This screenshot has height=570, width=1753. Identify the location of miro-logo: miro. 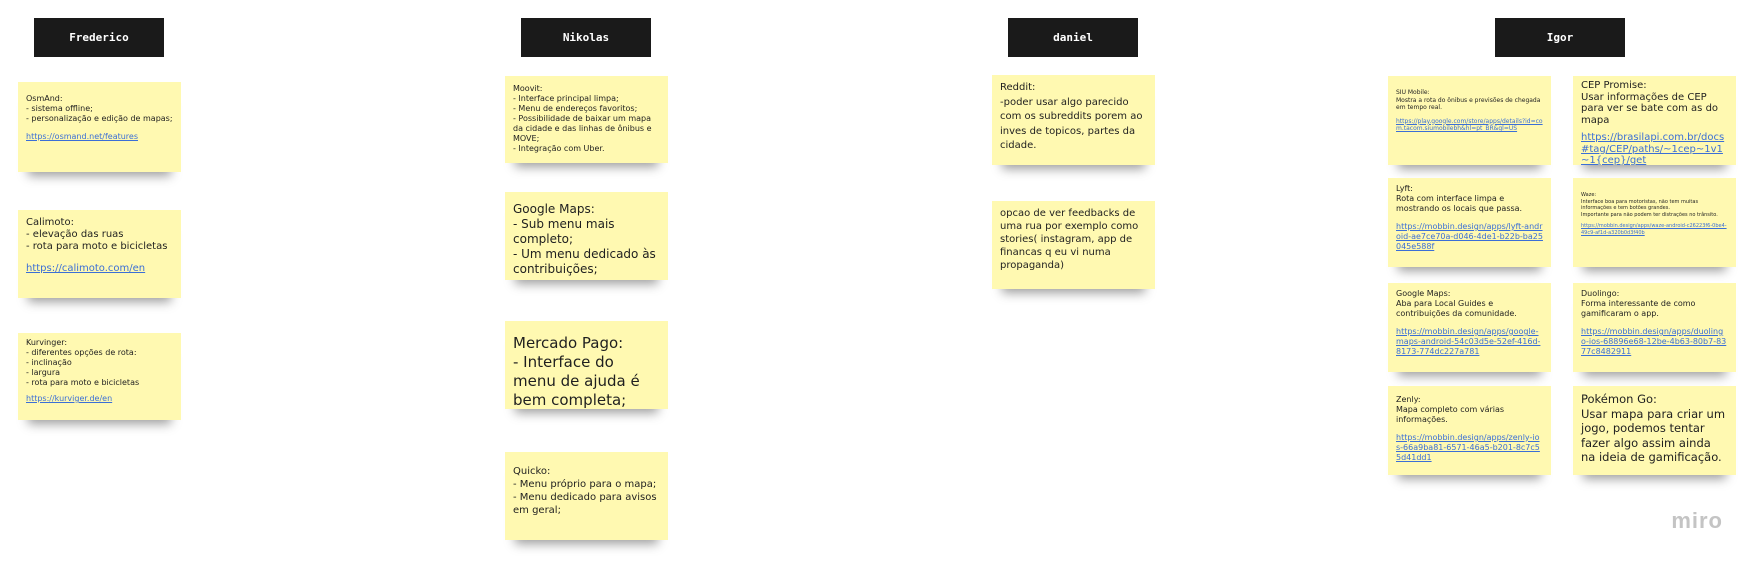
(1697, 520).